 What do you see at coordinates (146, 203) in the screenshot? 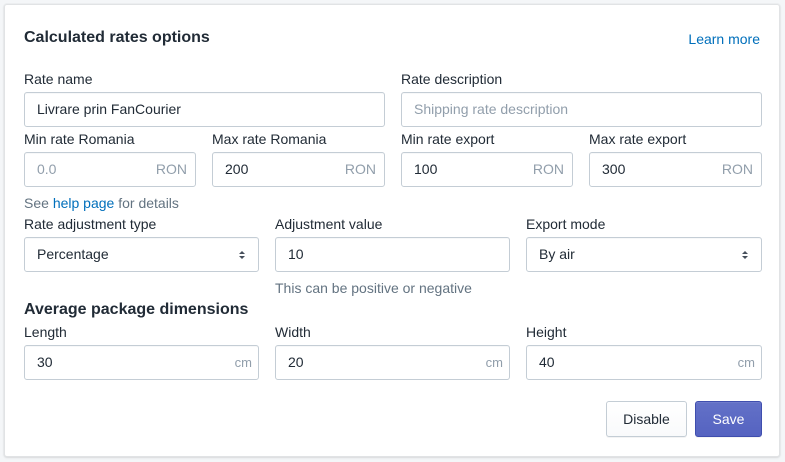
I see `help-suffix: for details` at bounding box center [146, 203].